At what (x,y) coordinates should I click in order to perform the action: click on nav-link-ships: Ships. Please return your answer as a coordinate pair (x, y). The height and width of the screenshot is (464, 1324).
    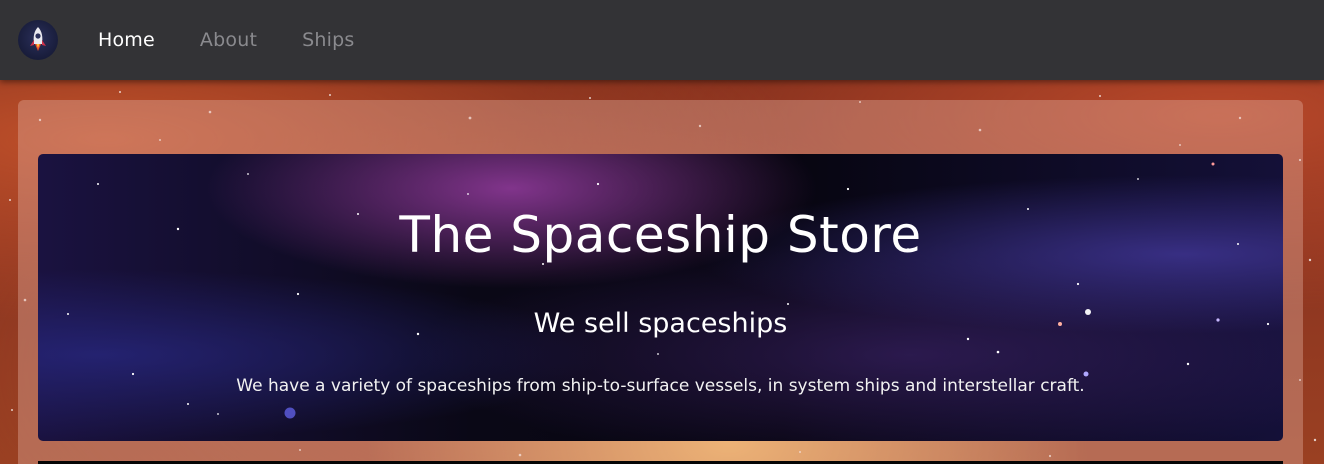
    Looking at the image, I should click on (328, 40).